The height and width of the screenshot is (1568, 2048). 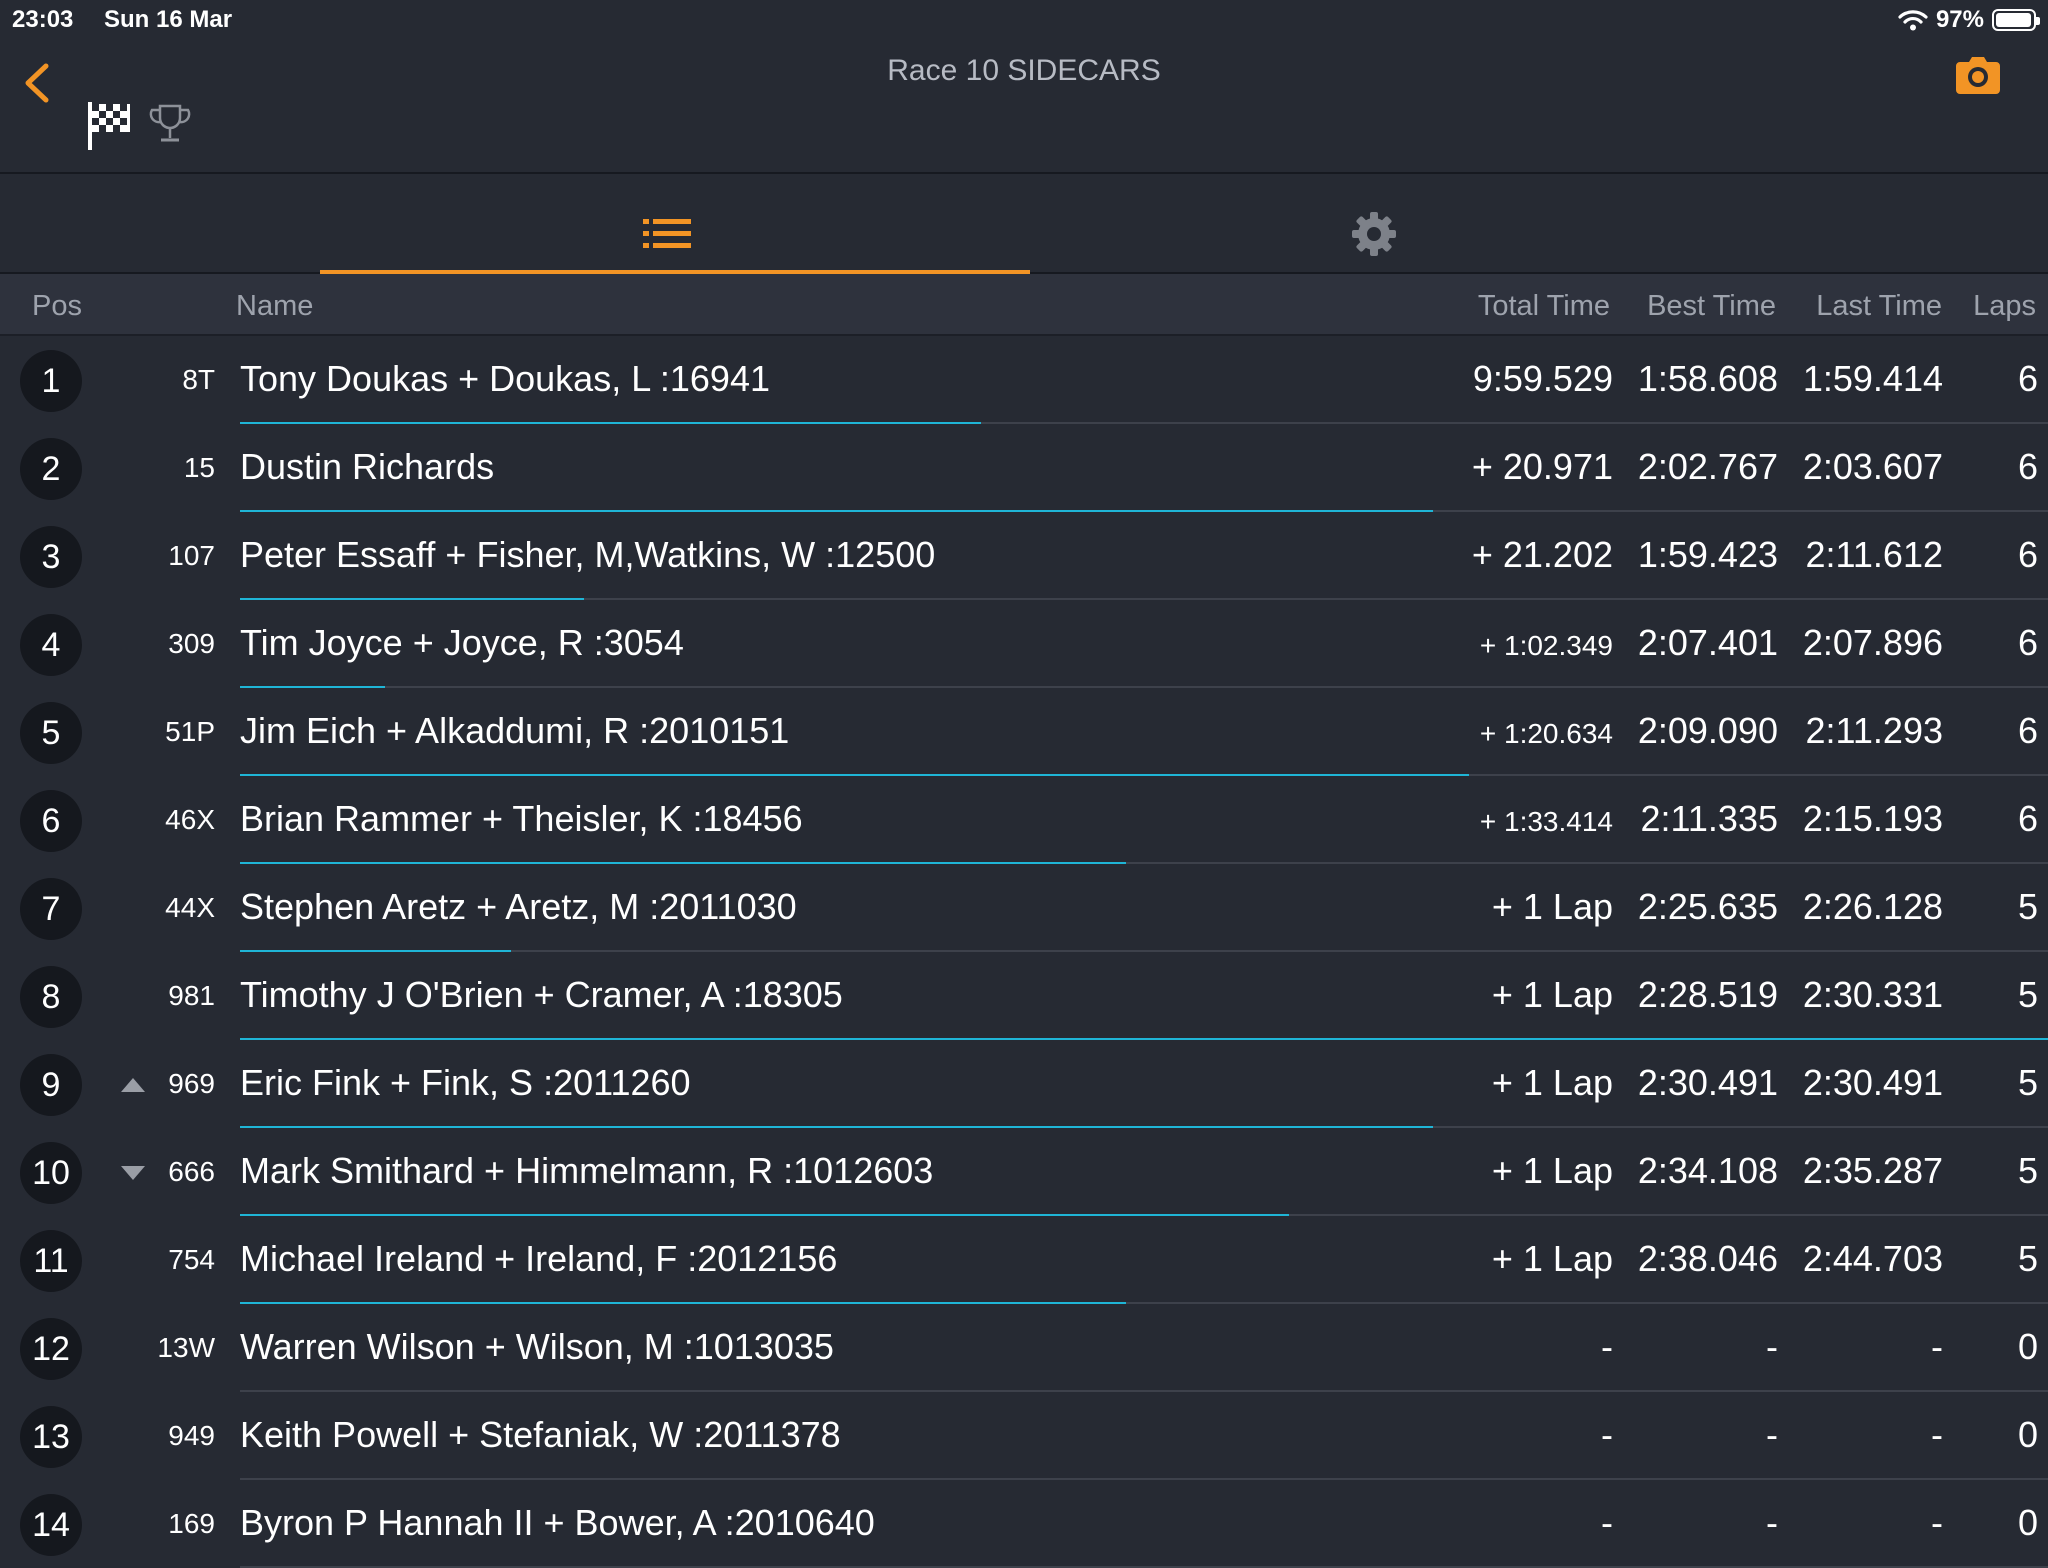 I want to click on race-number: 46X, so click(x=190, y=819).